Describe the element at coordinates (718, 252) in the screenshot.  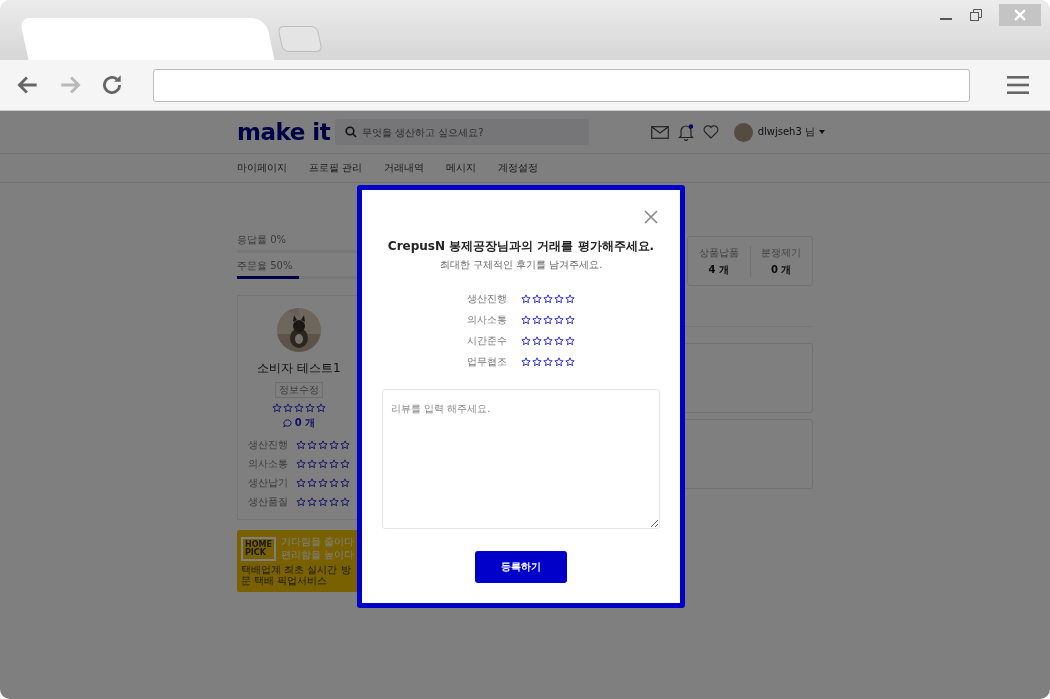
I see `stat-label: 상품납품` at that location.